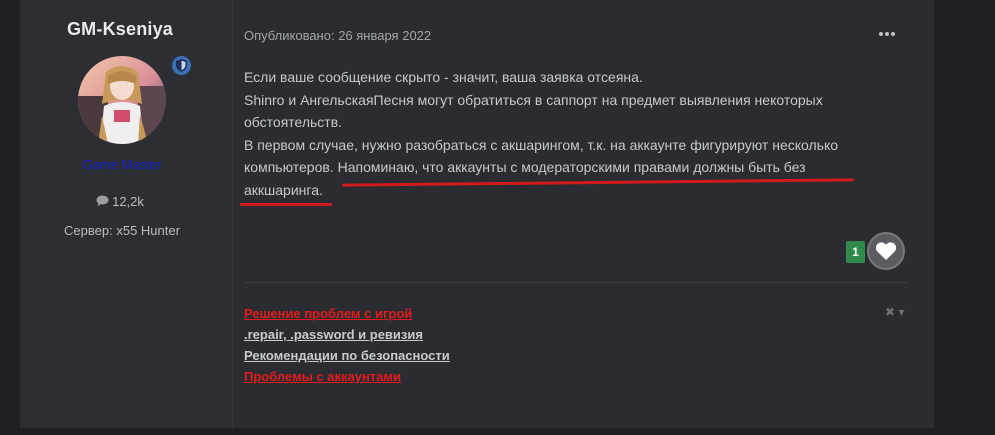  Describe the element at coordinates (497, 431) in the screenshot. I see `page-bottom` at that location.